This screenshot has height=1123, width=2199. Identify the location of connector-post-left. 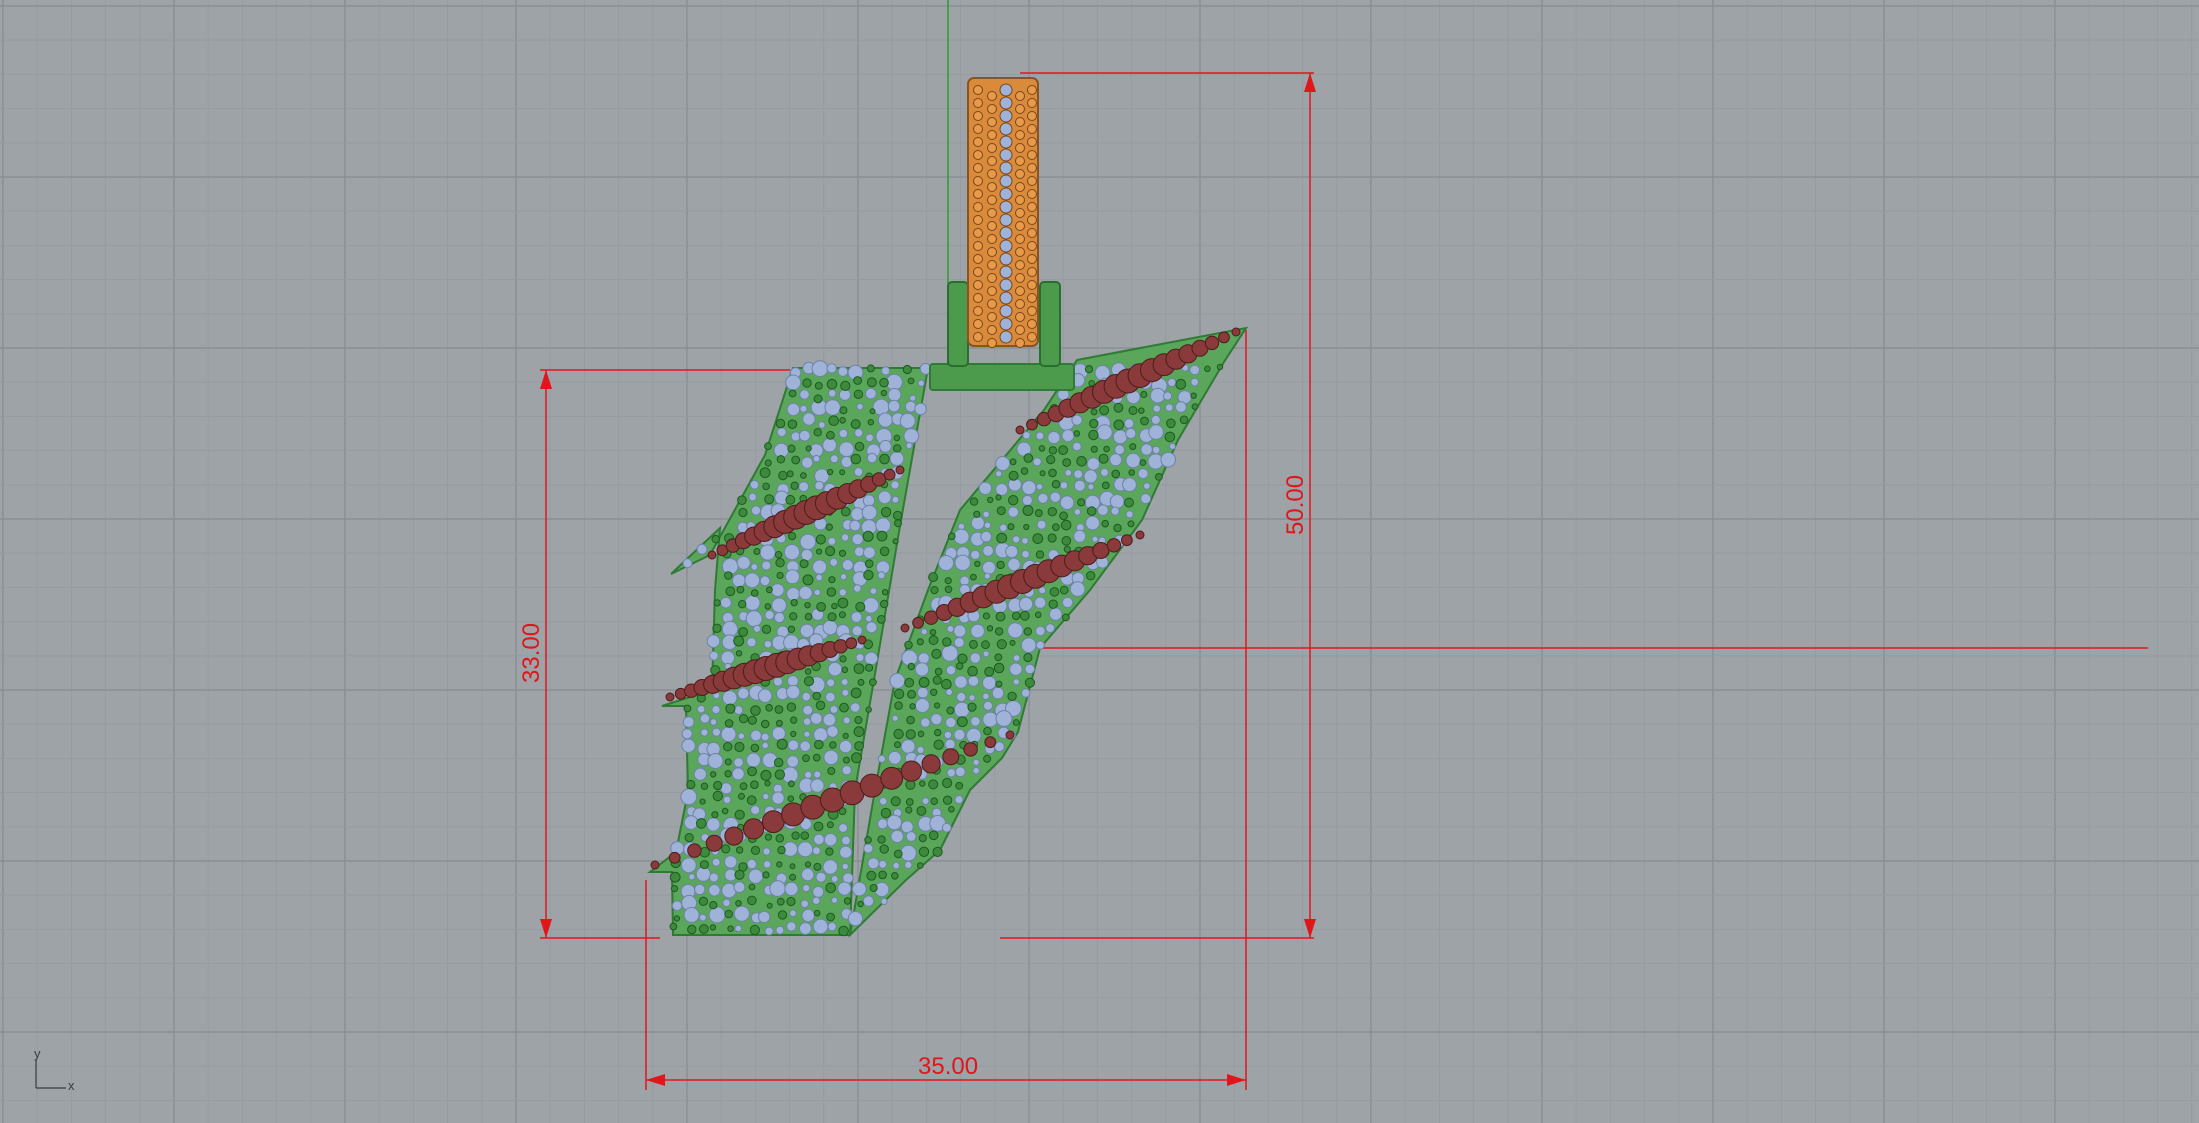
(958, 324).